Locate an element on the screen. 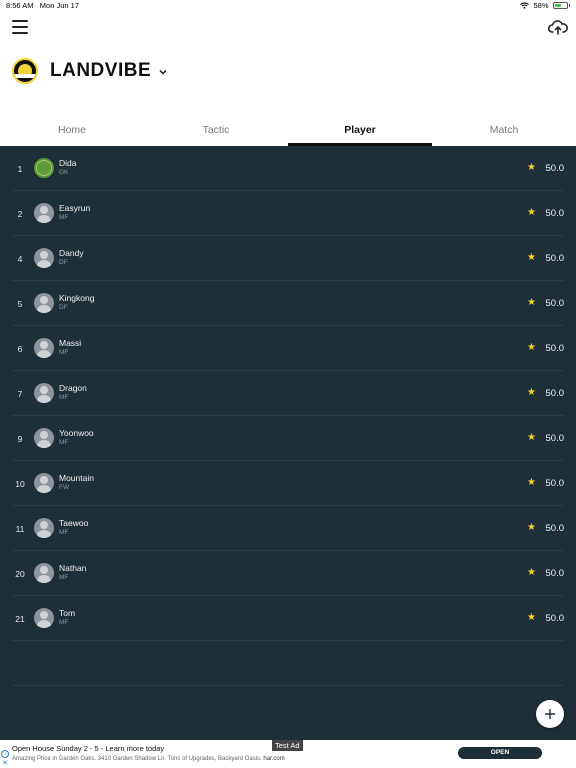 The image size is (576, 768). status-indicators: 58% is located at coordinates (545, 5).